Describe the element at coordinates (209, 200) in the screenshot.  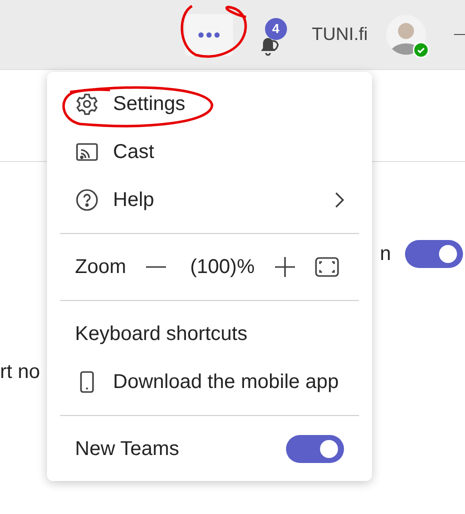
I see `menu-item: Help` at that location.